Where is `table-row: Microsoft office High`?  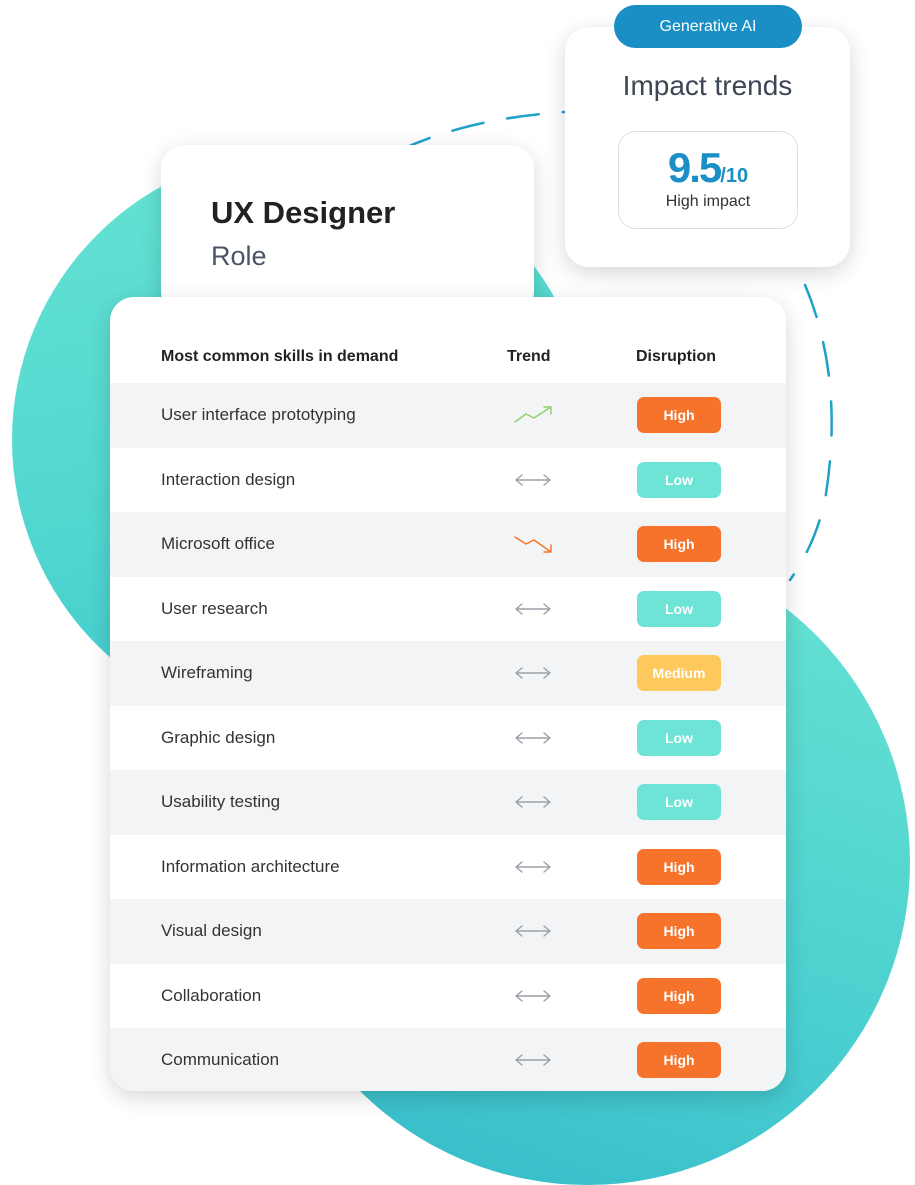 table-row: Microsoft office High is located at coordinates (448, 544).